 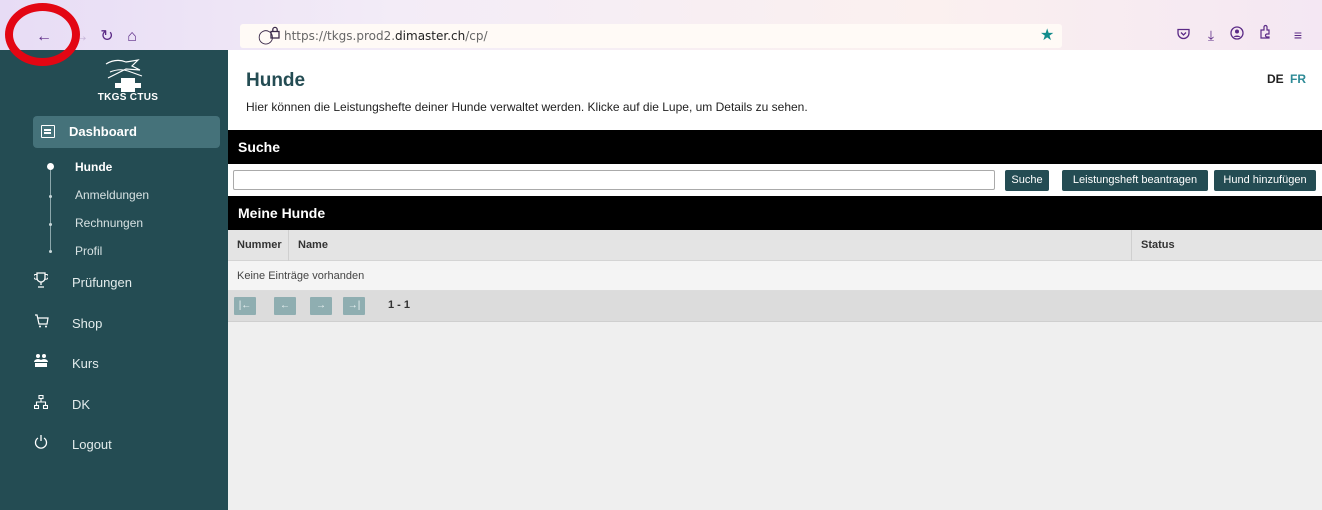 I want to click on trophy-icon, so click(x=41, y=283).